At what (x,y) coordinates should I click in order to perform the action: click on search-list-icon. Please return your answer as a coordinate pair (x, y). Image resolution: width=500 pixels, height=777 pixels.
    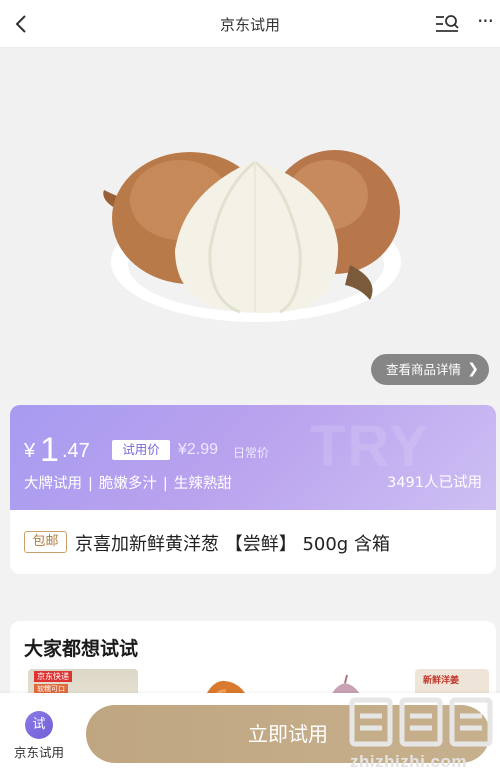
    Looking at the image, I should click on (448, 24).